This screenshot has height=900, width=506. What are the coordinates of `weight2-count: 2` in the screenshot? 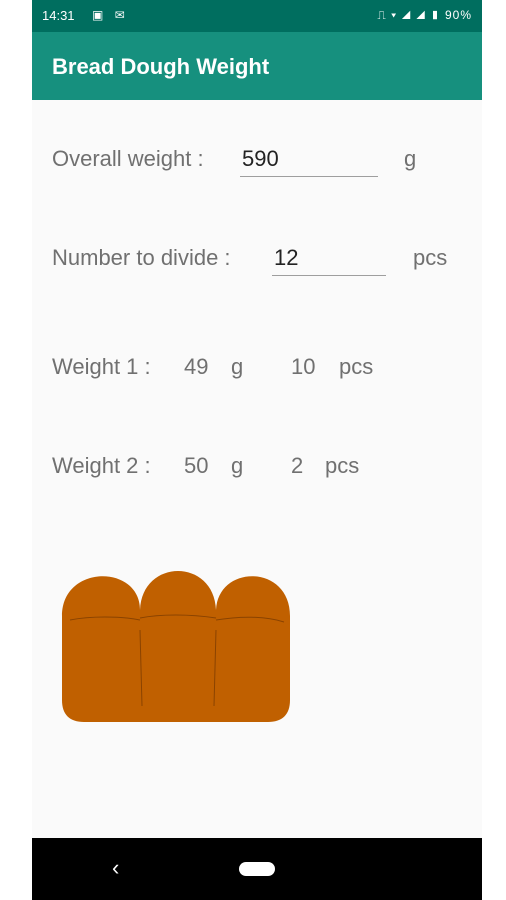 It's located at (297, 465).